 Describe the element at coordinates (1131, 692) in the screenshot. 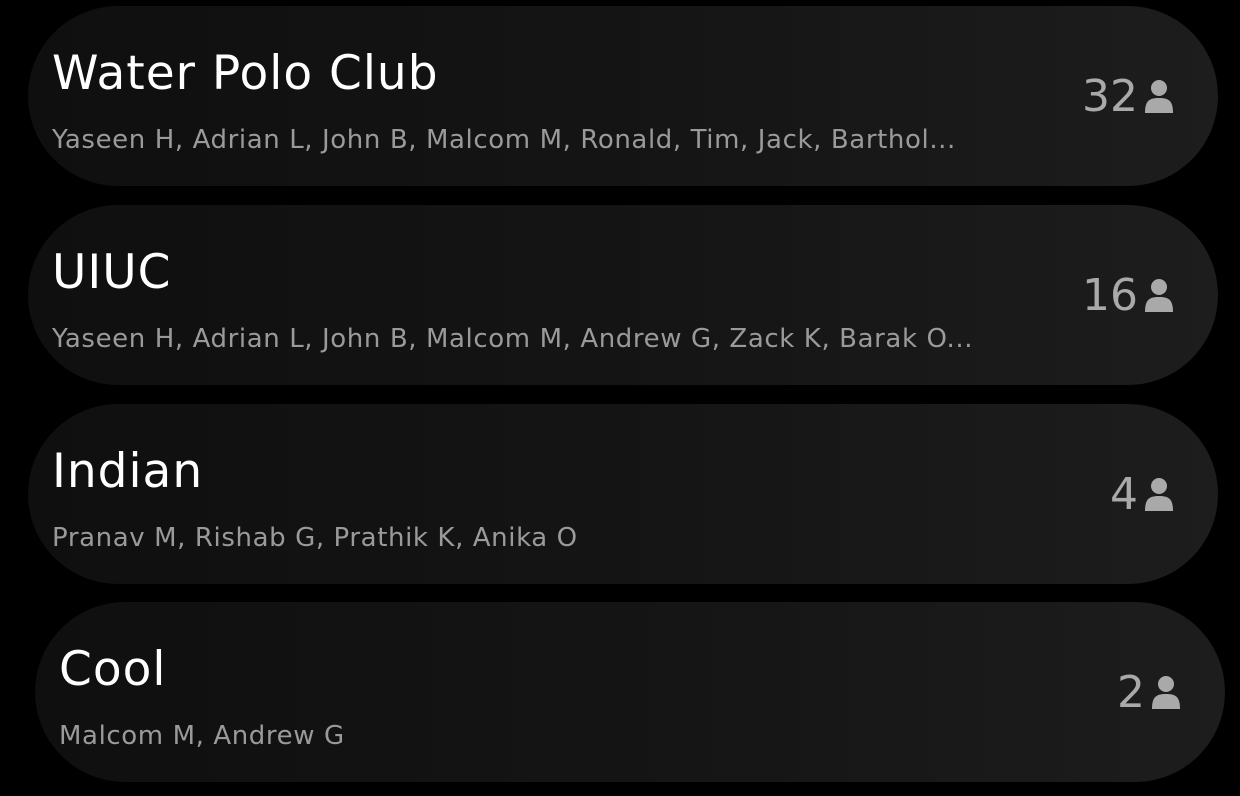

I see `member-count: 2` at that location.